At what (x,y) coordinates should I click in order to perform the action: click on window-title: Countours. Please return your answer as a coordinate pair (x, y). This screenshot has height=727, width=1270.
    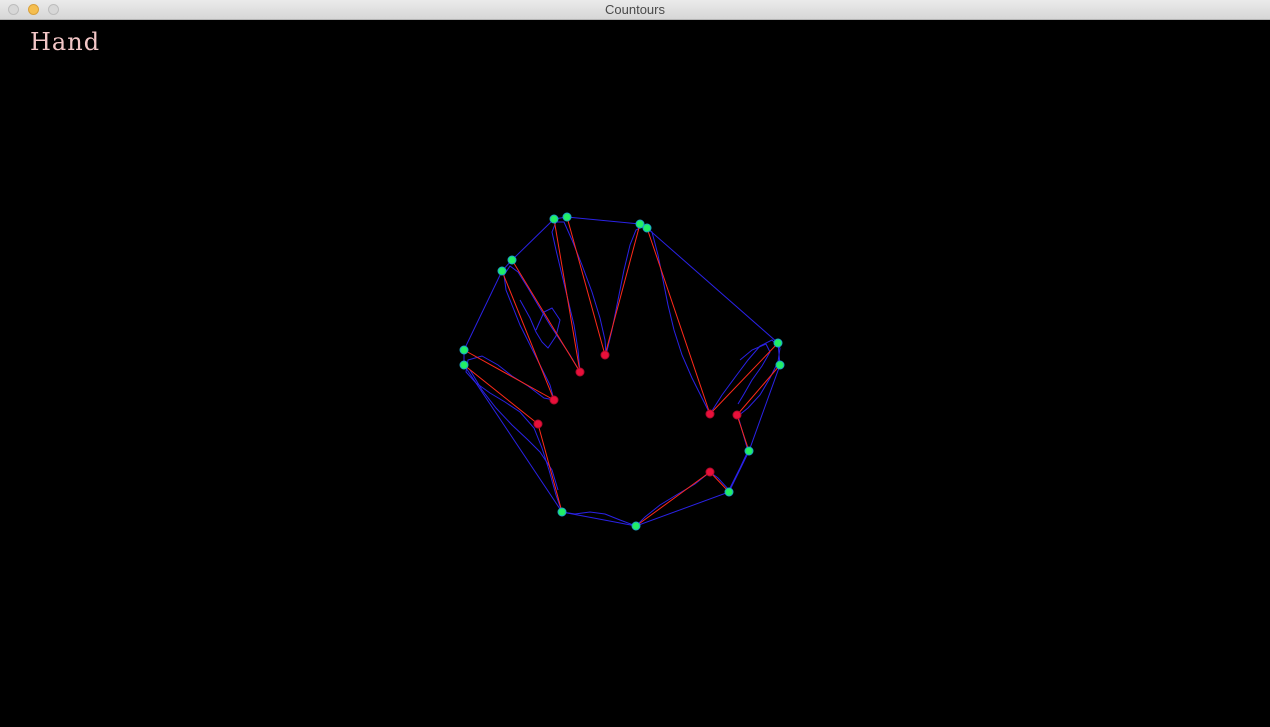
    Looking at the image, I should click on (635, 9).